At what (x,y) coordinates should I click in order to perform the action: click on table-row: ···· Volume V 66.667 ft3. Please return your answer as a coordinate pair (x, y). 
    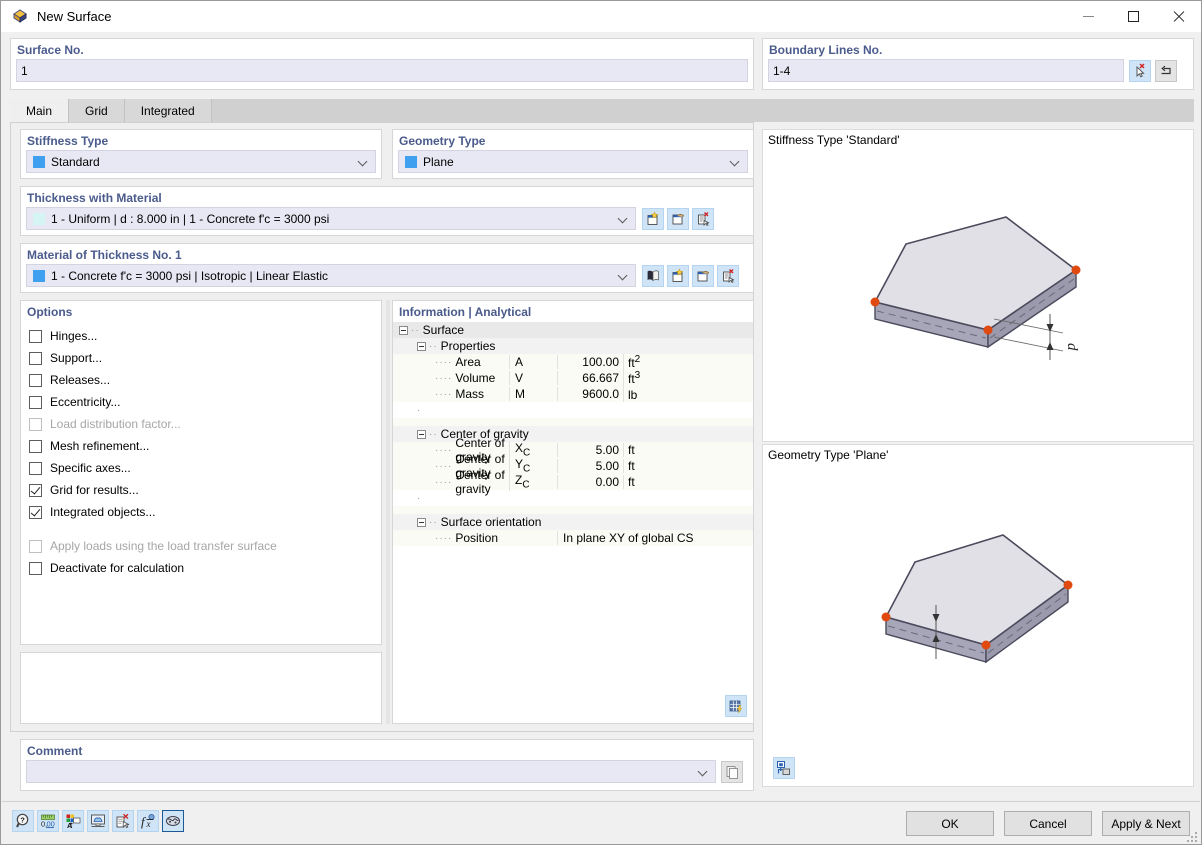
    Looking at the image, I should click on (573, 378).